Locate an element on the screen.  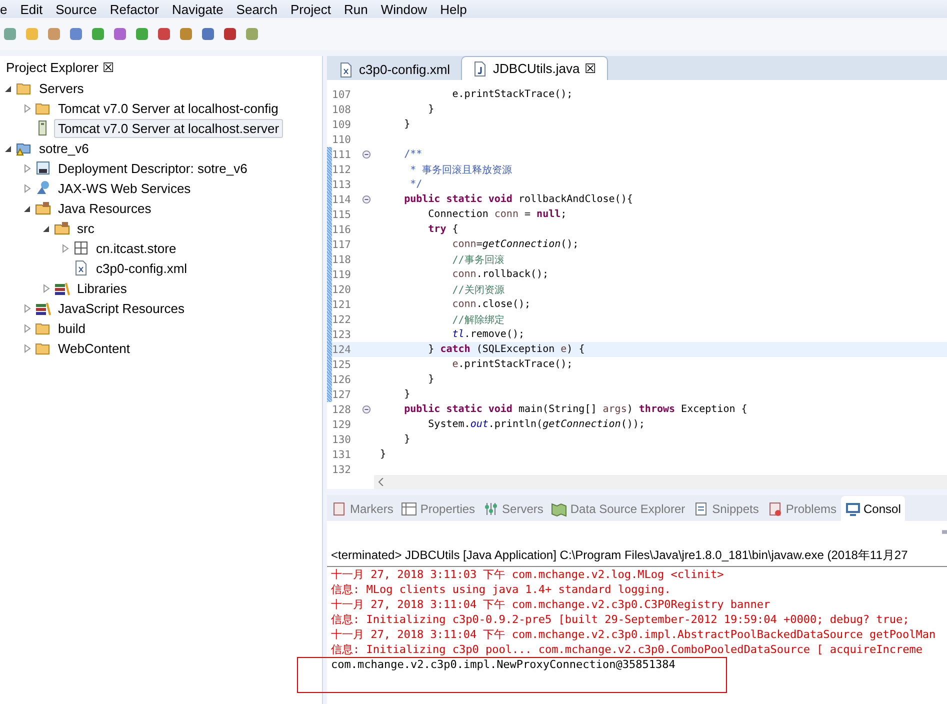
console-line: com.mchange.v2.c3p0.impl.NewProxyConnection@35851384 is located at coordinates (503, 664).